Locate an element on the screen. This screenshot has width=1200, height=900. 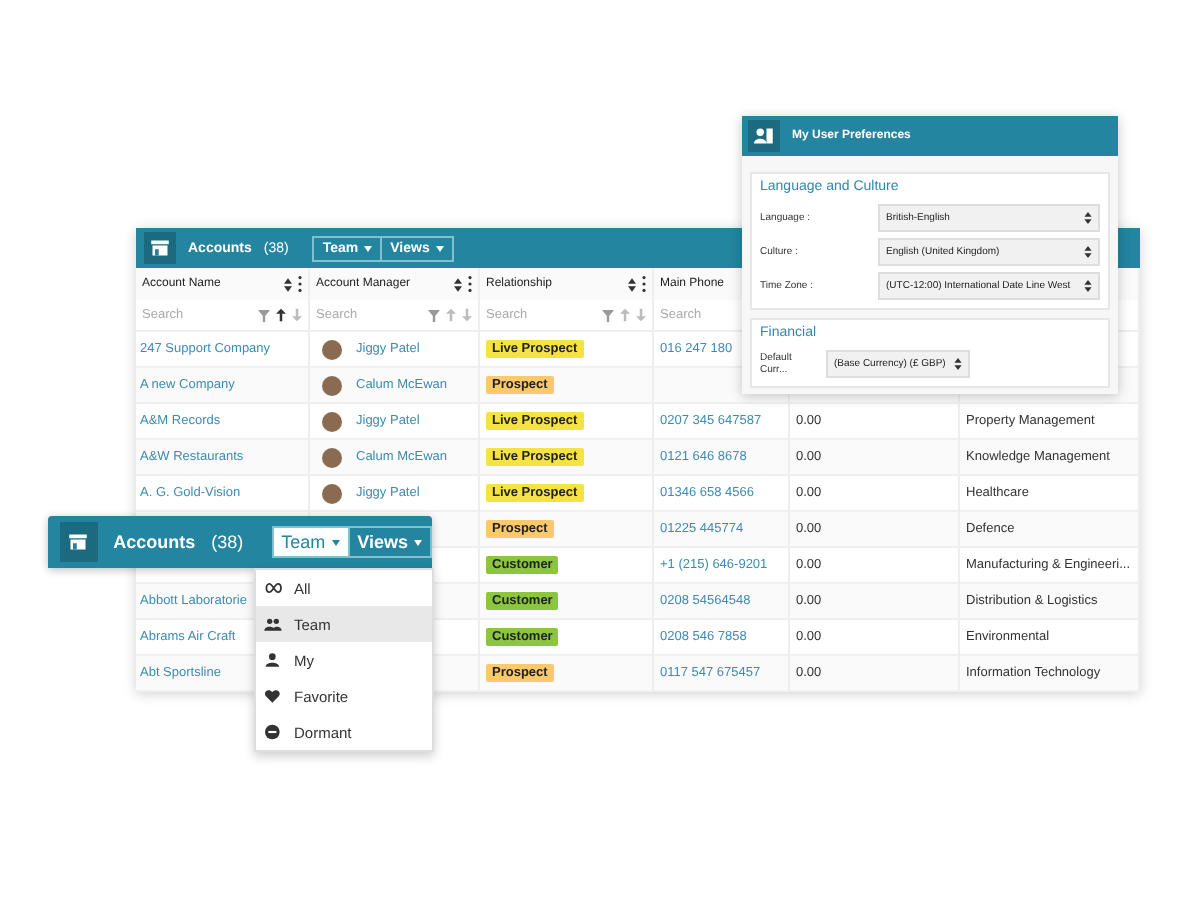
record-count: (38) is located at coordinates (227, 542).